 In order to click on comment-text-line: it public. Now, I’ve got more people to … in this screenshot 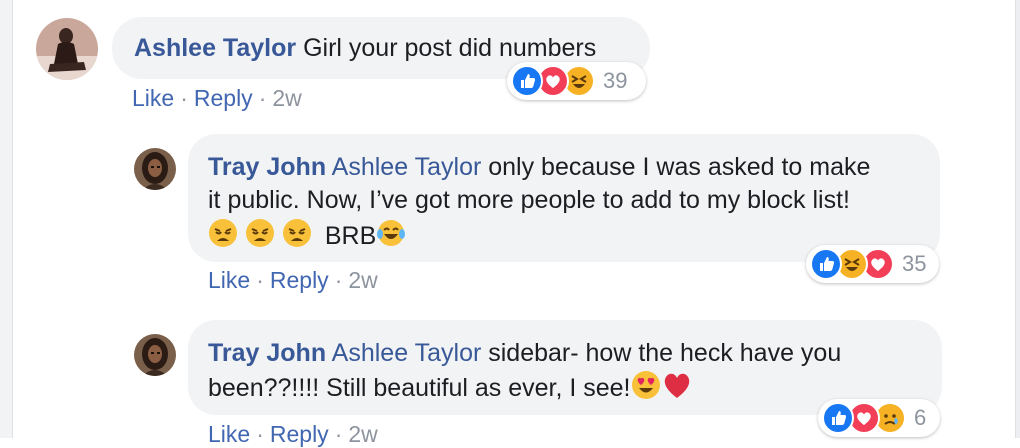, I will do `click(529, 200)`.